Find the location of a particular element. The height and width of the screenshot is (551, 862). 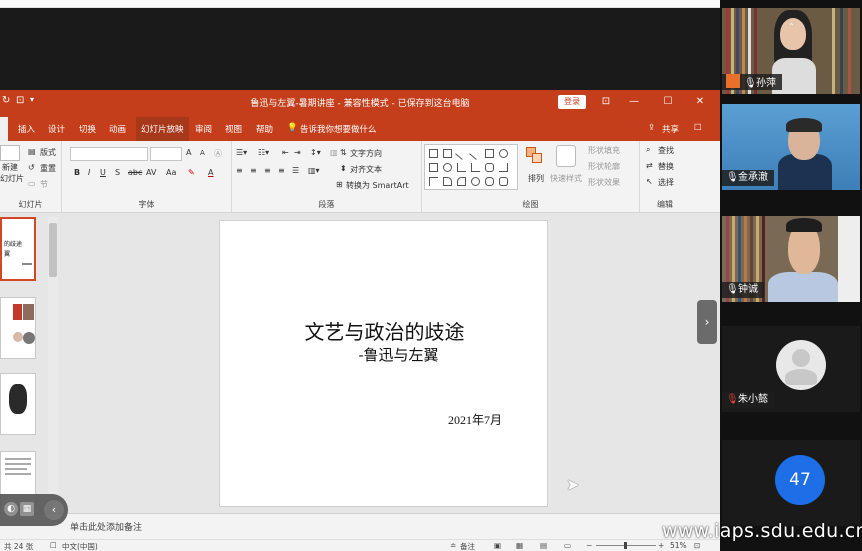

notes-pane: 单击此处添加备注 is located at coordinates (360, 526).